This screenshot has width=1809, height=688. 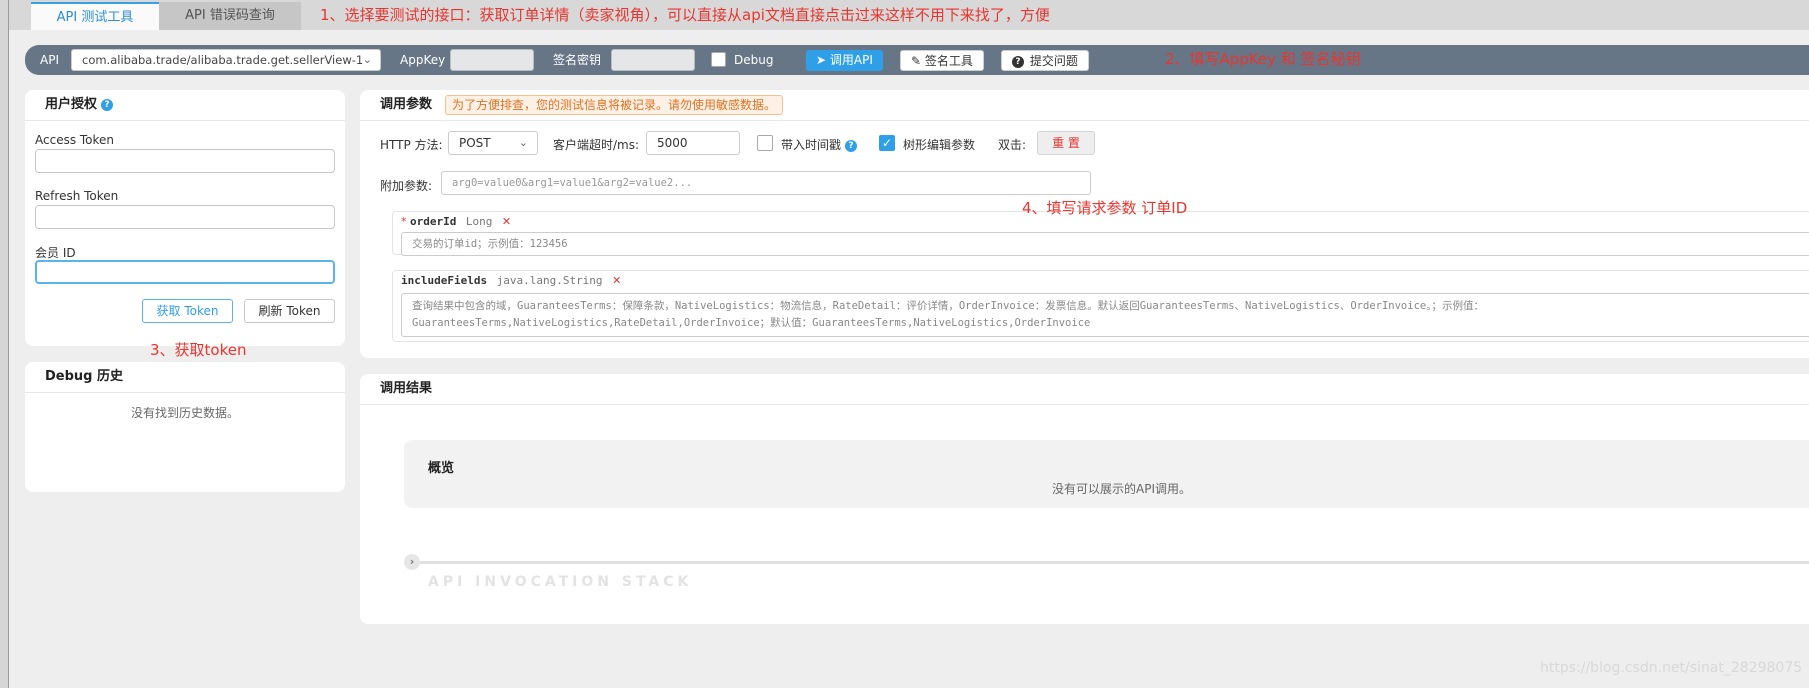 What do you see at coordinates (493, 143) in the screenshot?
I see `http-method-select: POST ⌄` at bounding box center [493, 143].